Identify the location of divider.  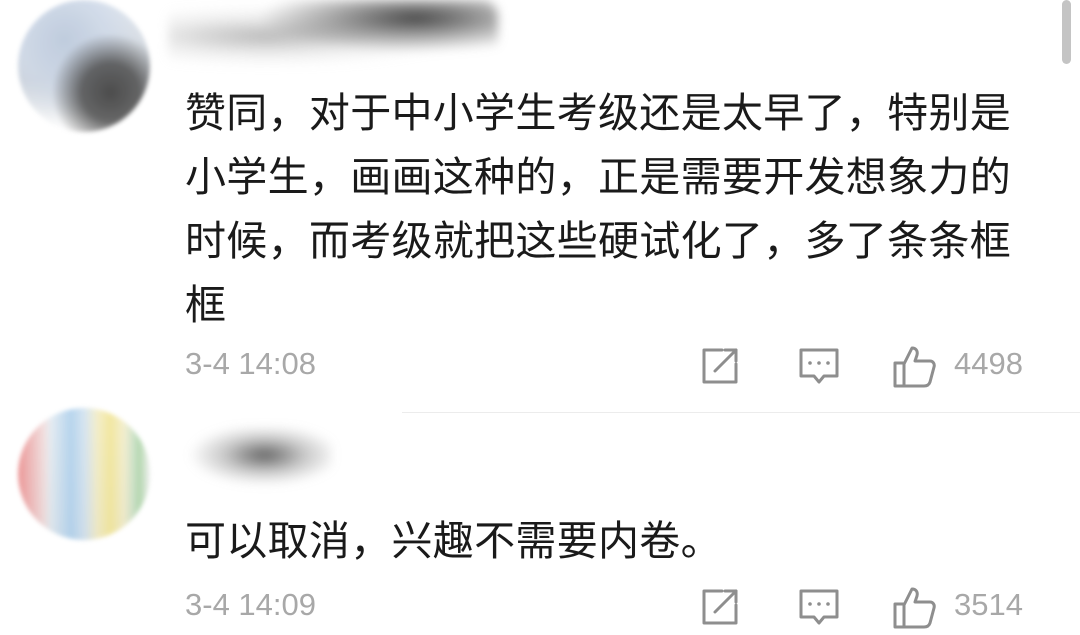
(741, 412).